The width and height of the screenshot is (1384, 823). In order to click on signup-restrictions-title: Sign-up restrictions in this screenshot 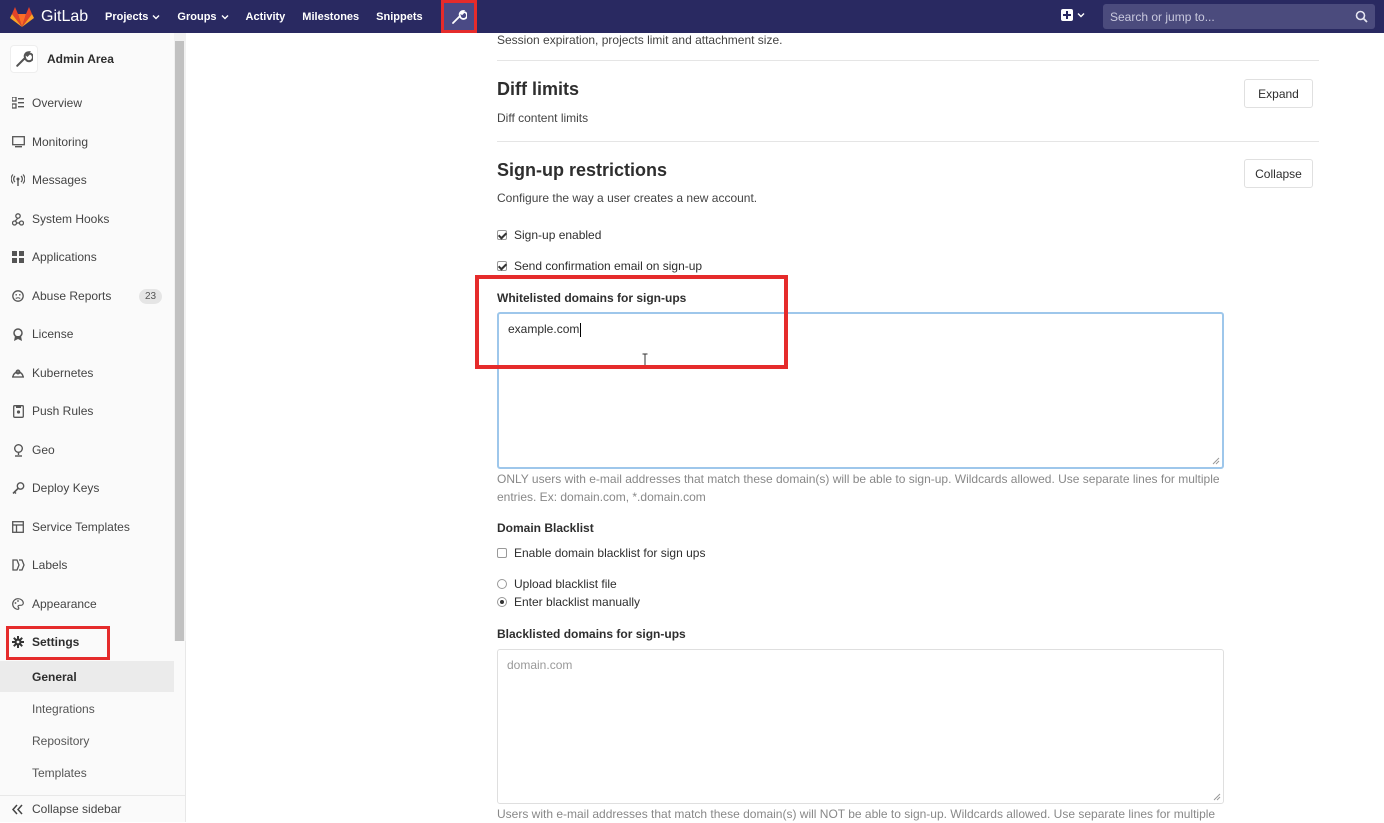, I will do `click(582, 170)`.